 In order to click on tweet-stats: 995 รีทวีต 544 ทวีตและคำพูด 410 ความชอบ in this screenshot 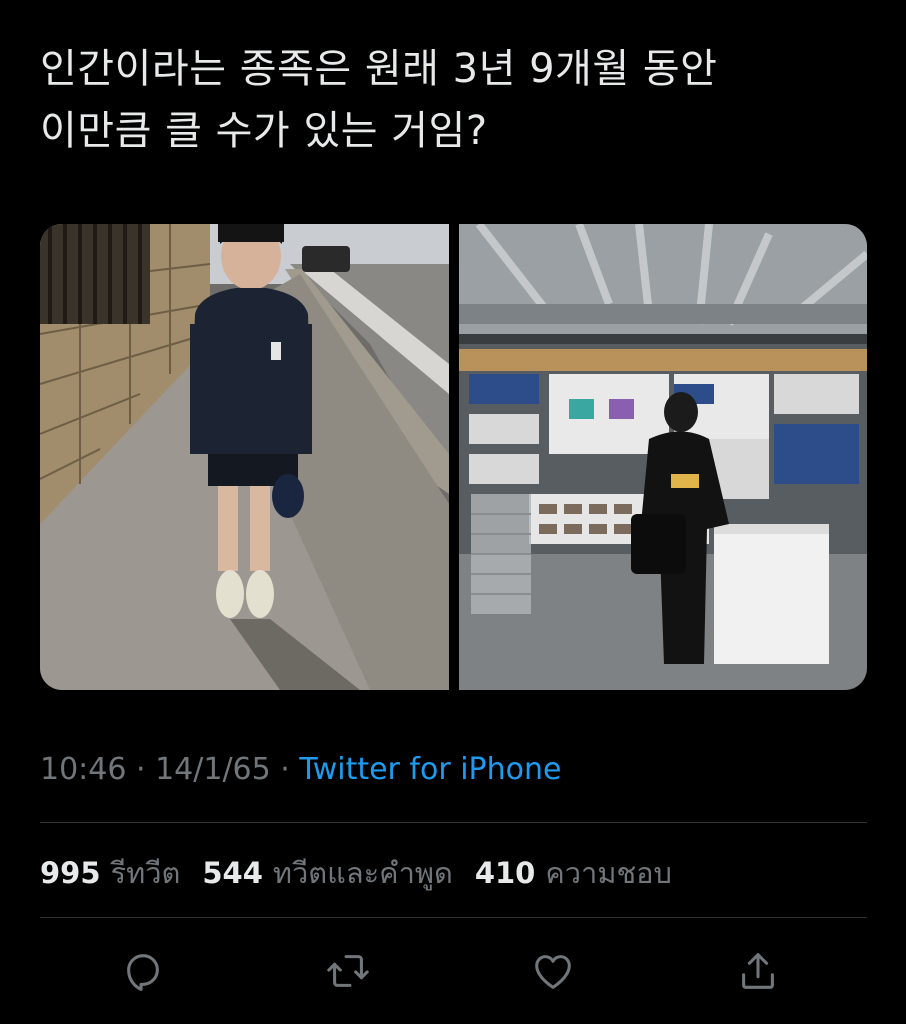, I will do `click(356, 873)`.